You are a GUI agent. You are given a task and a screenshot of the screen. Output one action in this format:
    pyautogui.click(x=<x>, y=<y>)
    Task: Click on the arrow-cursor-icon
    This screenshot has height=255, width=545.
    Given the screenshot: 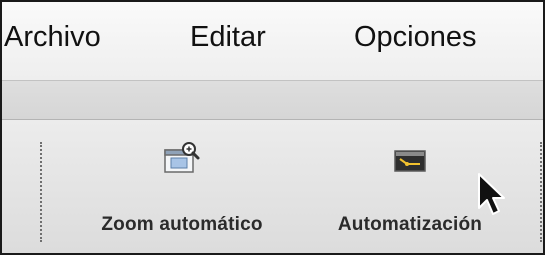 What is the action you would take?
    pyautogui.click(x=491, y=194)
    